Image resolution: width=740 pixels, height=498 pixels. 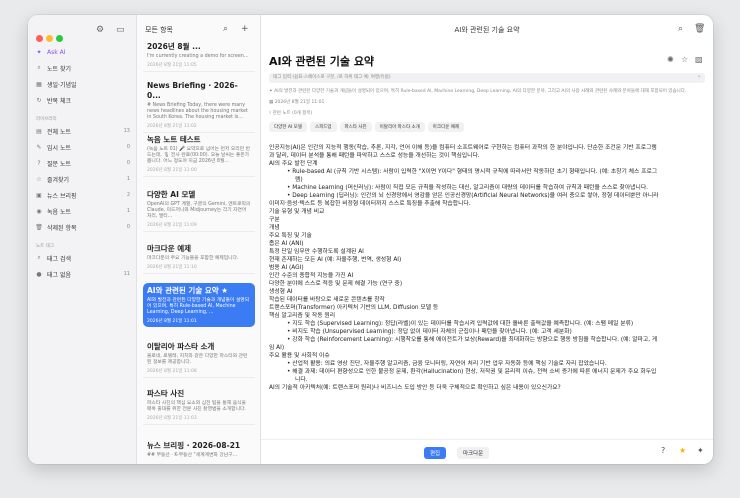 I want to click on note-preview: 볼로네, 로텔레, 지치와 같은 다양한 파스타와 관련된 정보를 제공합니다., so click(x=197, y=359).